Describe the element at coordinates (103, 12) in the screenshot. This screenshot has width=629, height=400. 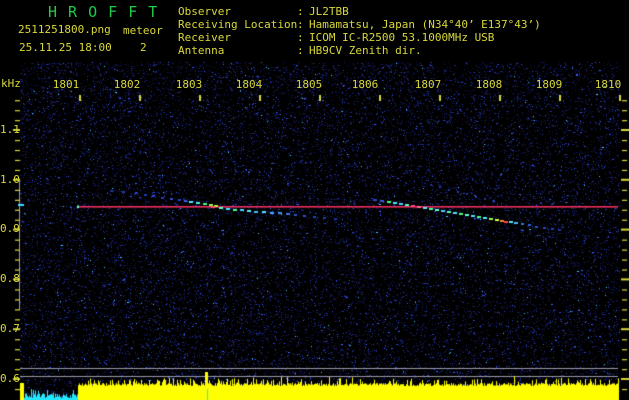
I see `app-title: H R O F F T` at that location.